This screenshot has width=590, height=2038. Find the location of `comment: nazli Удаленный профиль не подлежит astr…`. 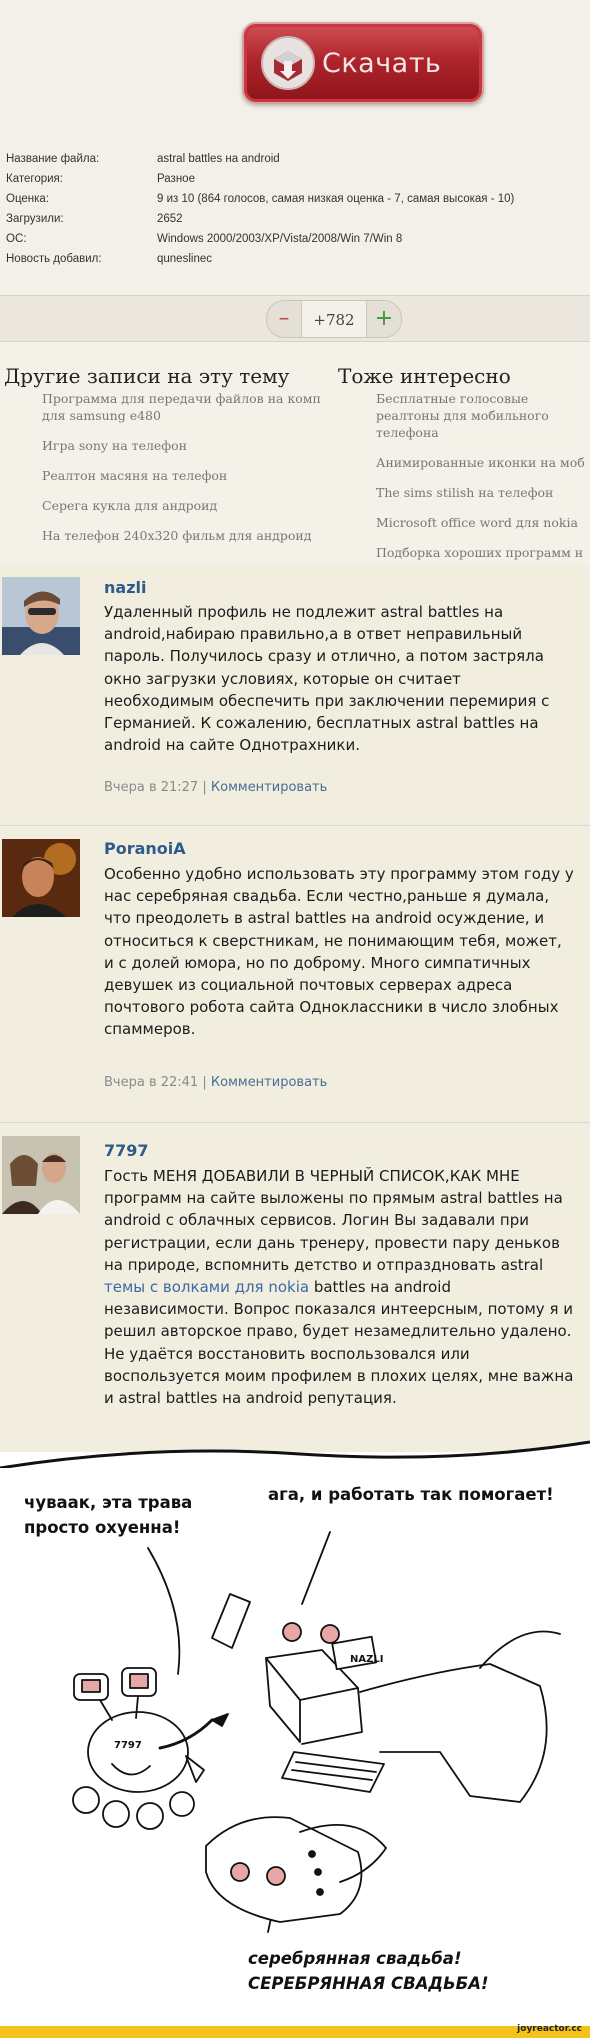

comment: nazli Удаленный профиль не подлежит astr… is located at coordinates (295, 695).